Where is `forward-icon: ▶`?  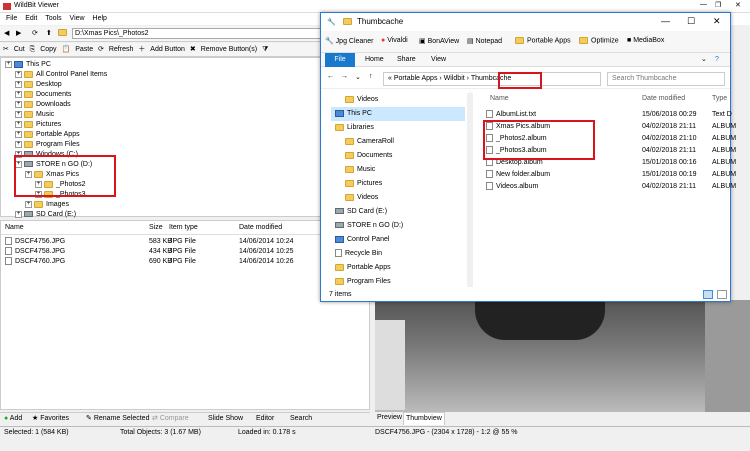 forward-icon: ▶ is located at coordinates (18, 33).